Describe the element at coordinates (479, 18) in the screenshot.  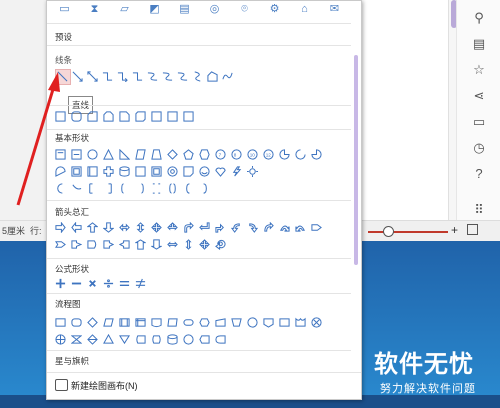
I see `slider-icon: ⚲` at that location.